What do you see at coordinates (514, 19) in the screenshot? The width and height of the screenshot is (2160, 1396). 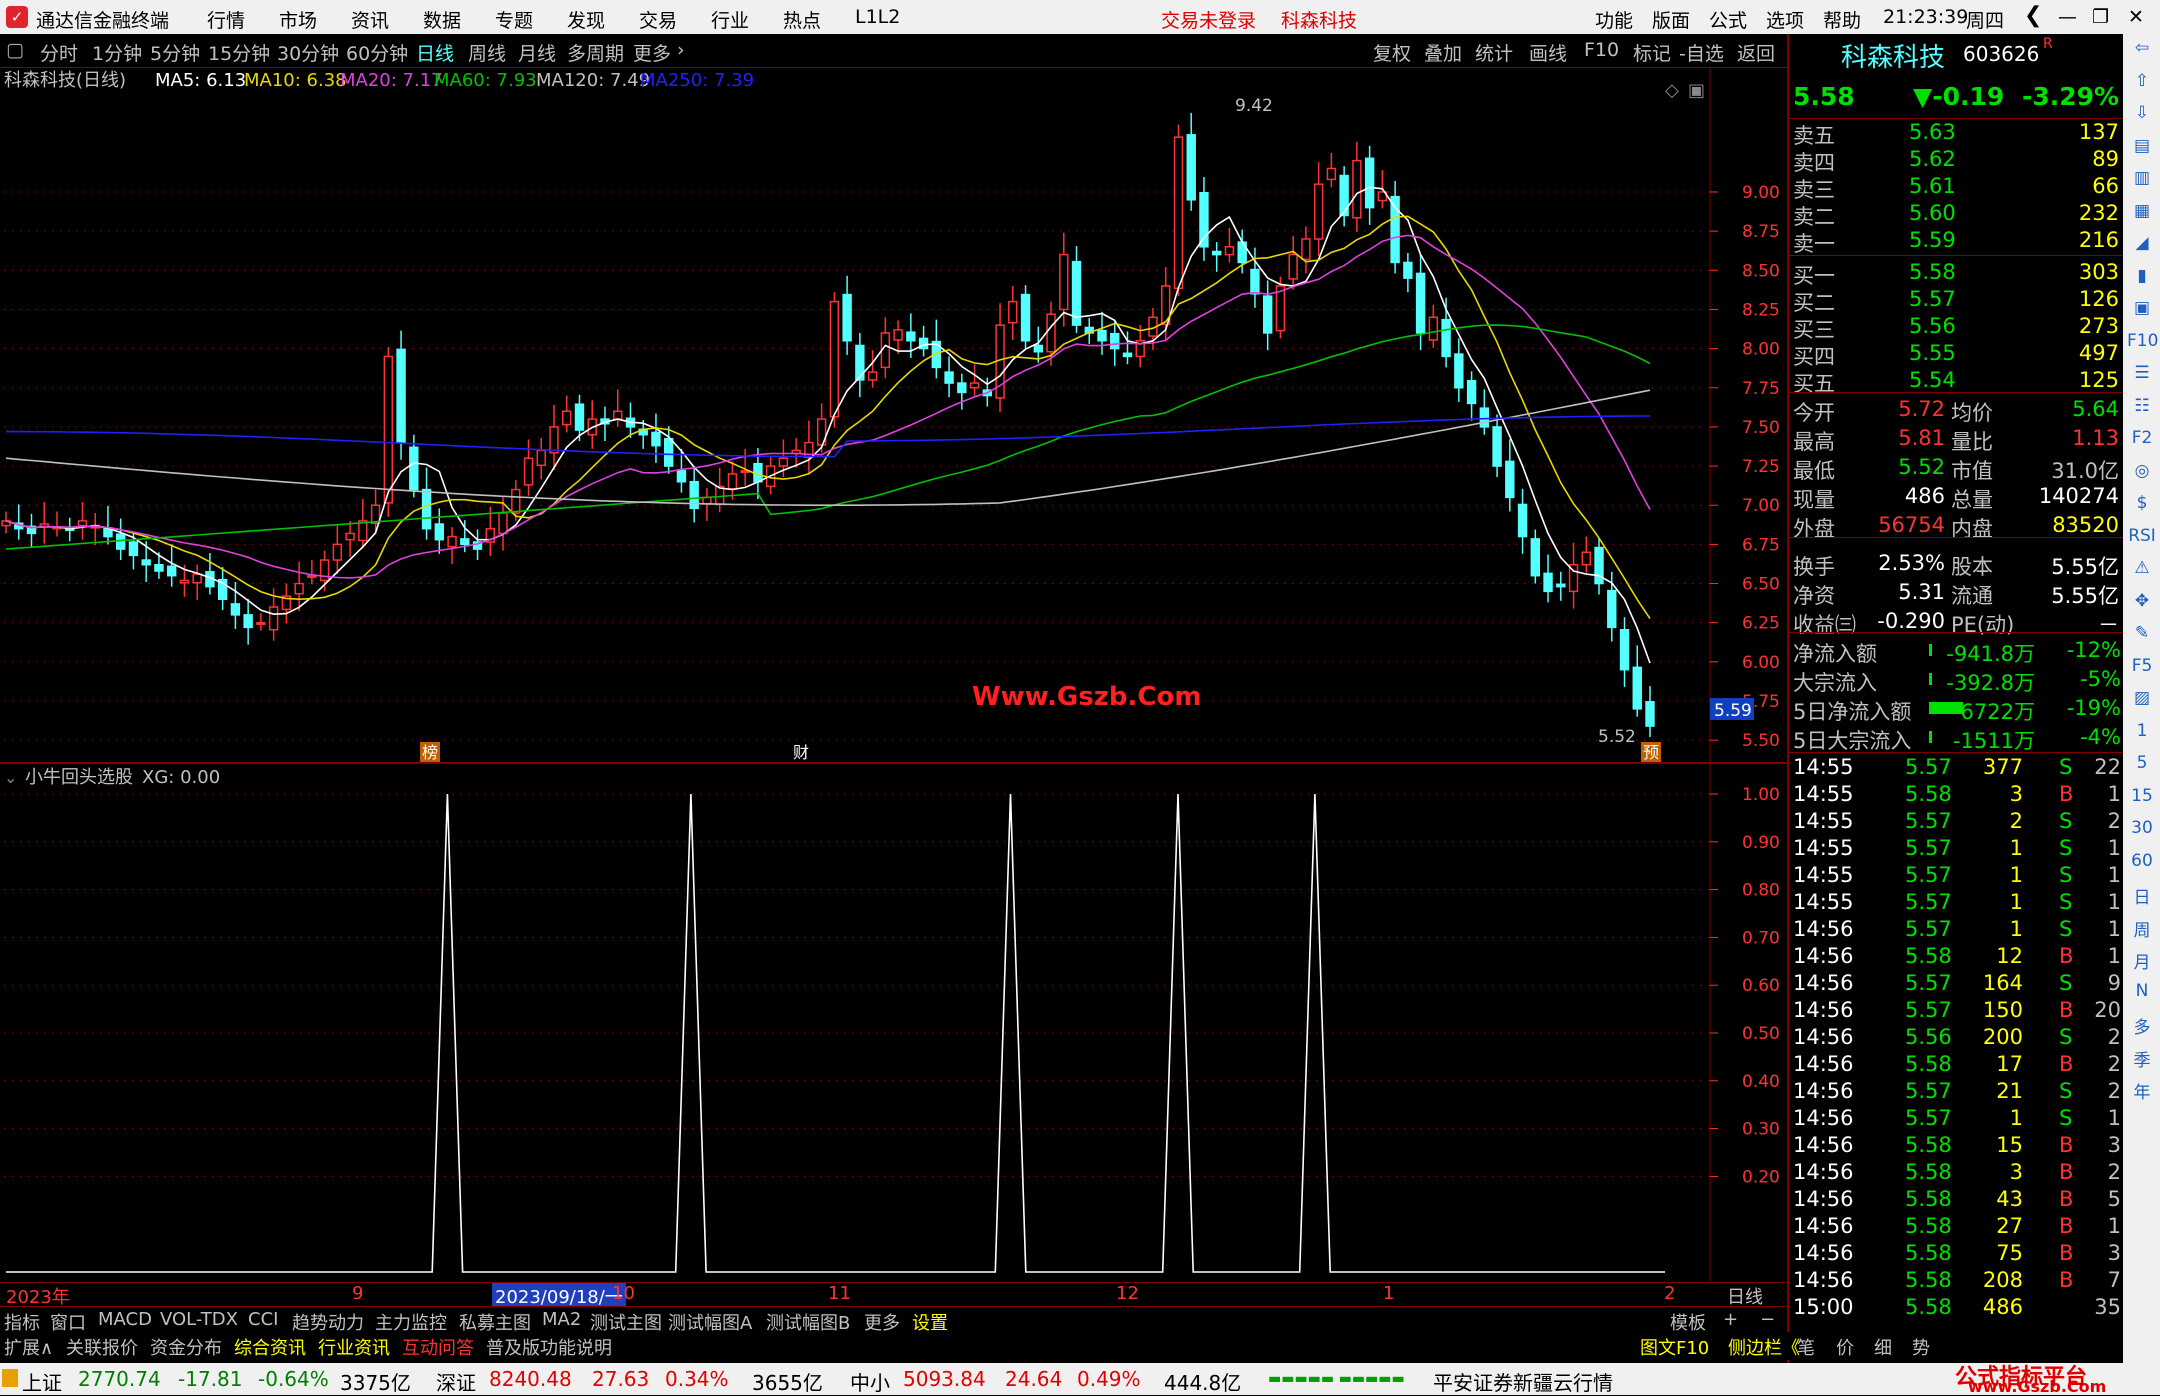 I see `menu-item: 专题` at bounding box center [514, 19].